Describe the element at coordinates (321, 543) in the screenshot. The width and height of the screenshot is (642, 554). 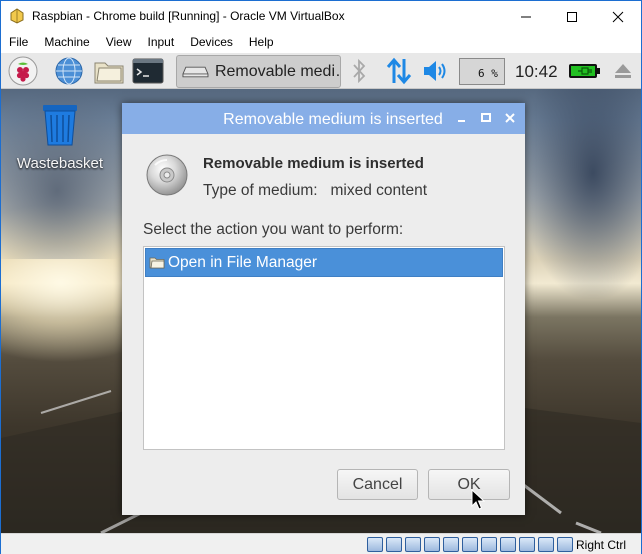
I see `vm-status-bar: Right Ctrl` at that location.